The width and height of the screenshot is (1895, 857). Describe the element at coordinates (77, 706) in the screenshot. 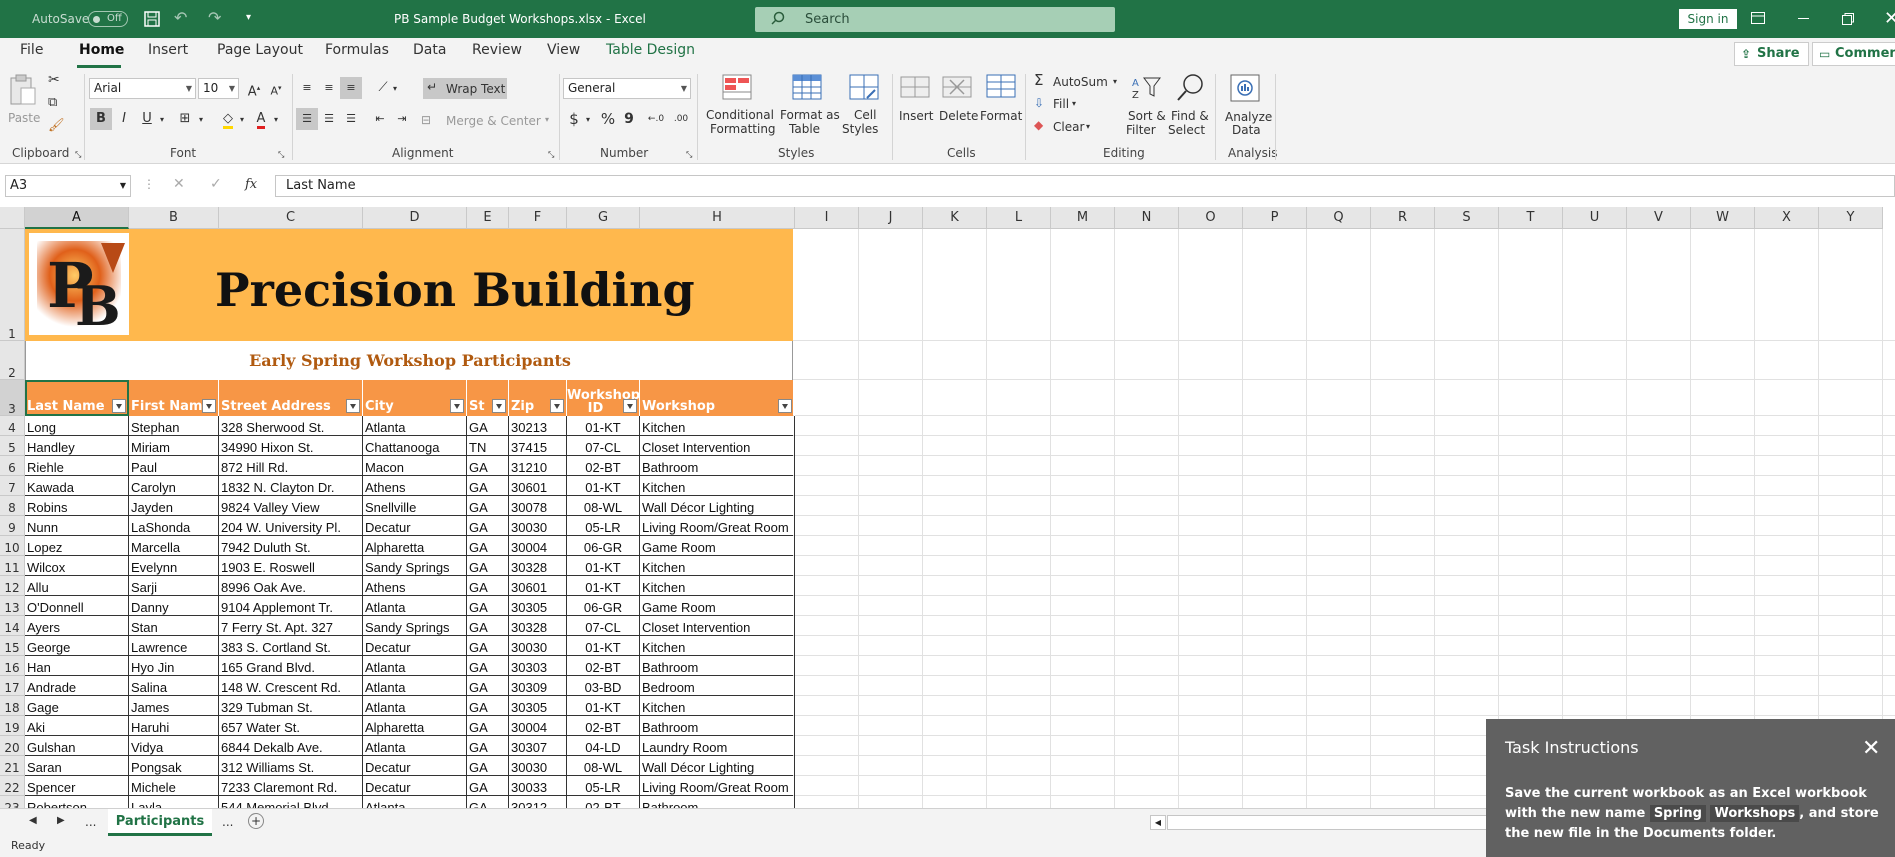

I see `table-cell: Gage` at that location.